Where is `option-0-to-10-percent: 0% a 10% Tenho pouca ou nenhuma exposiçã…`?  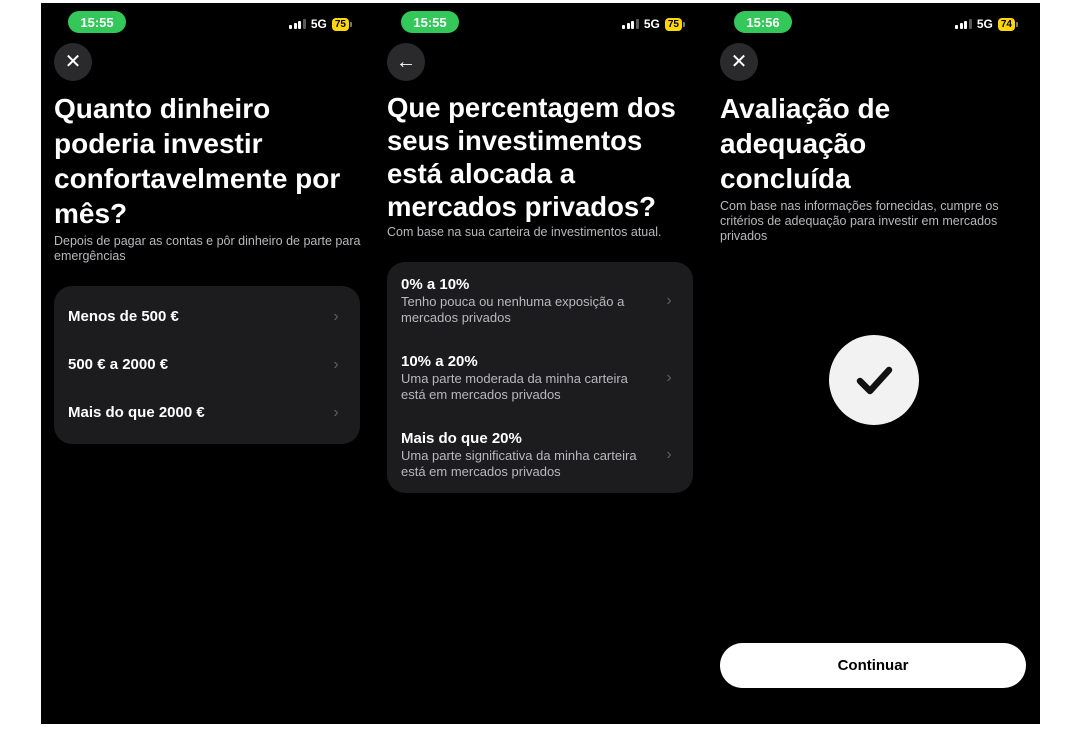 option-0-to-10-percent: 0% a 10% Tenho pouca ou nenhuma exposiçã… is located at coordinates (540, 300).